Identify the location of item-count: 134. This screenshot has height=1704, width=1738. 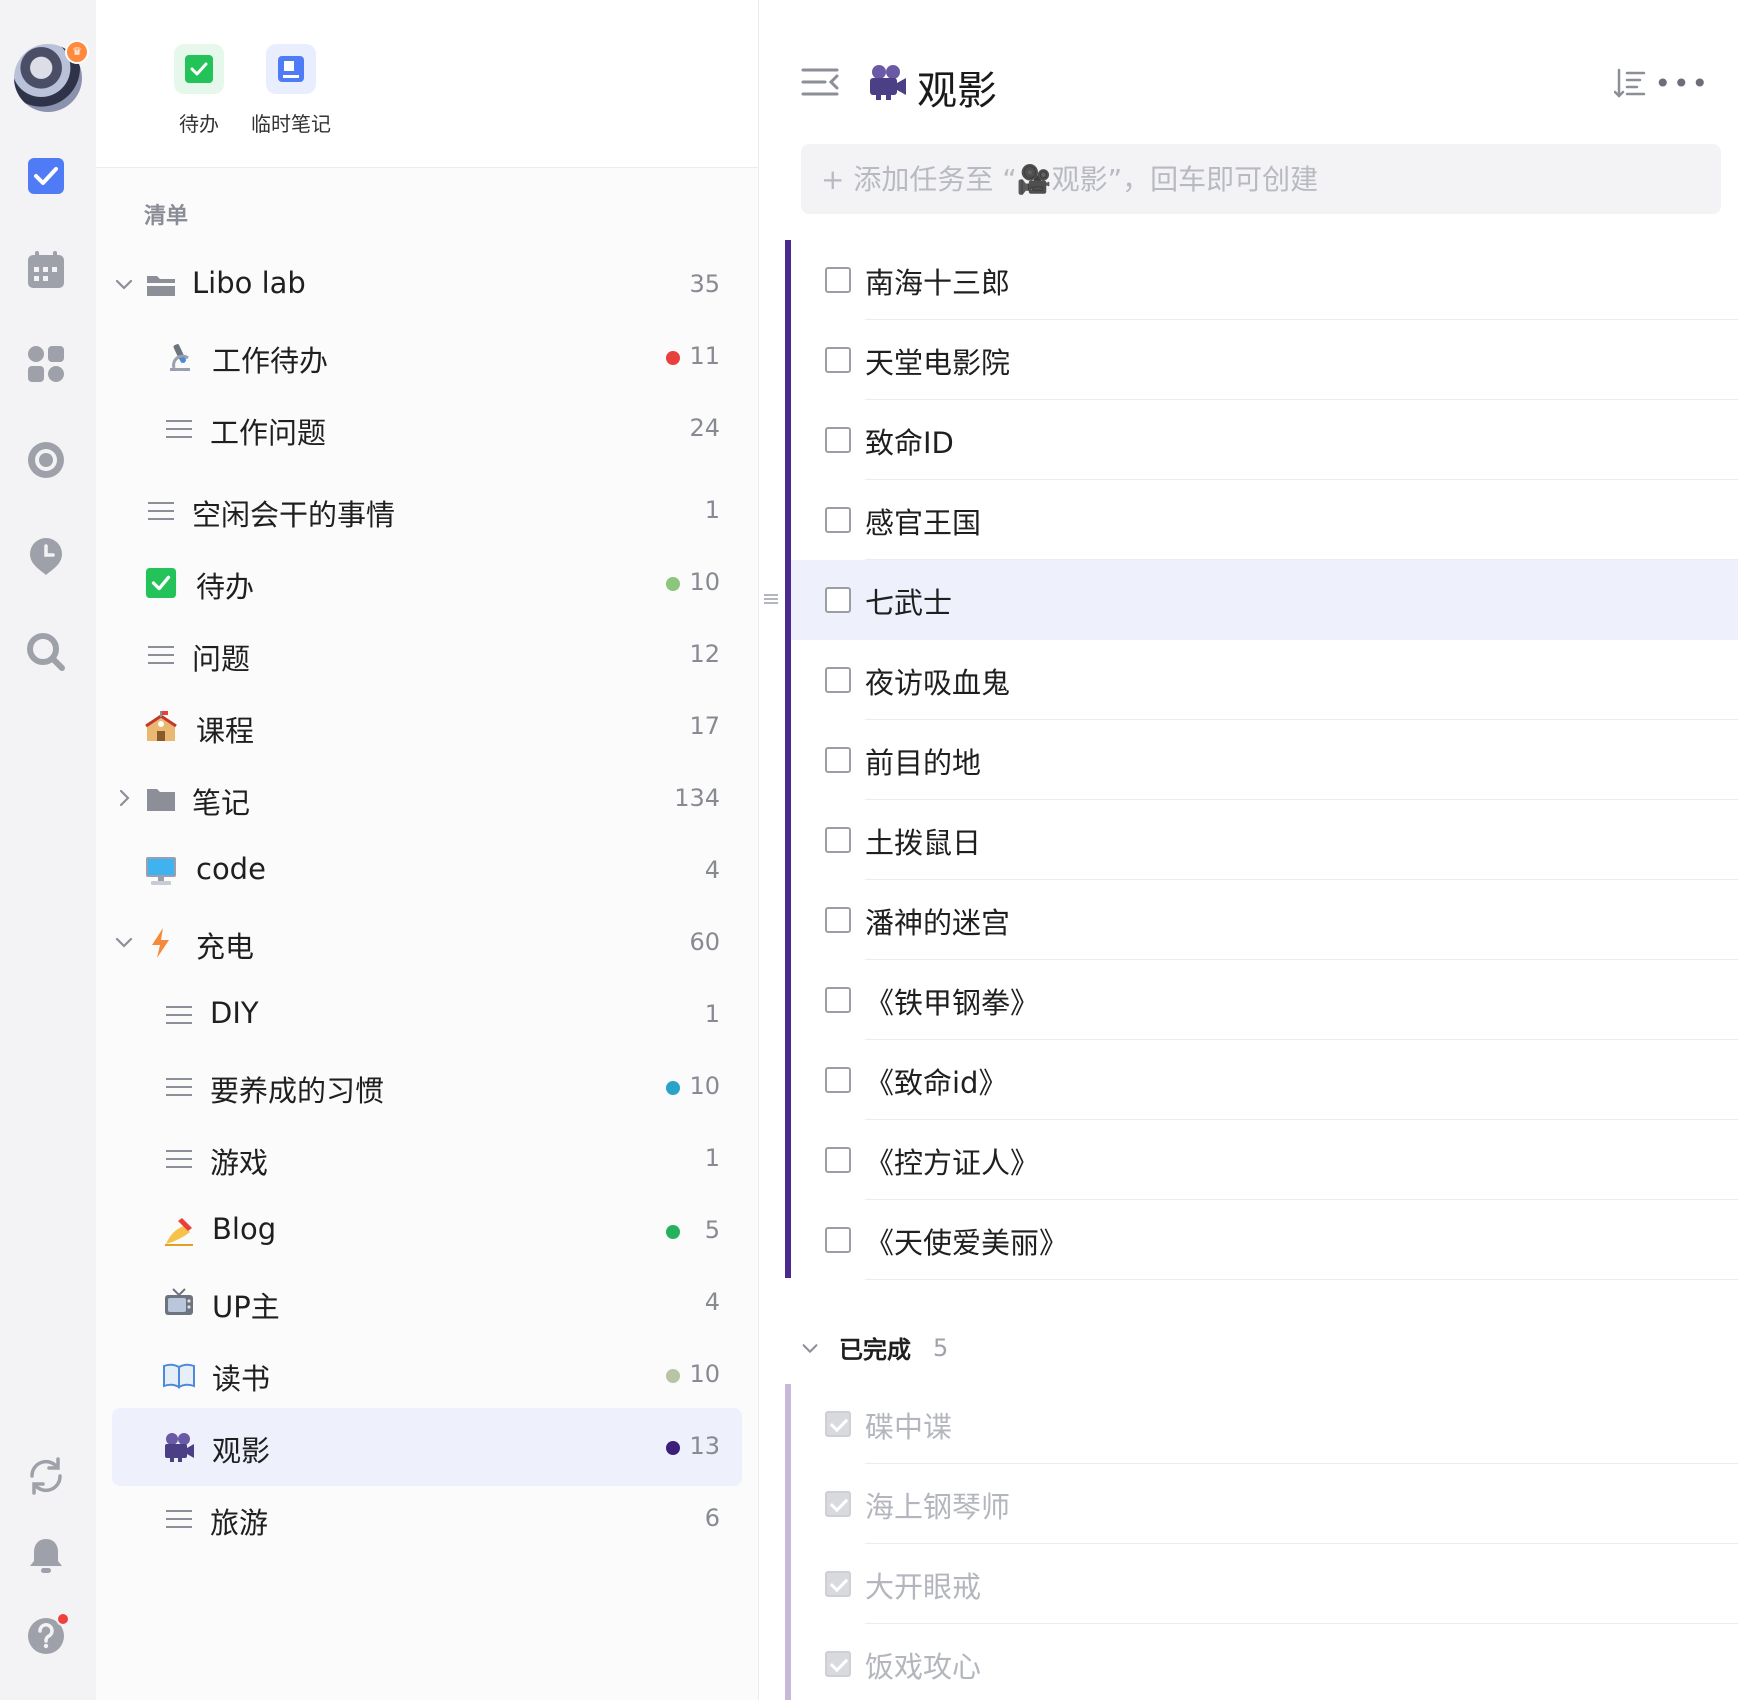
(697, 798).